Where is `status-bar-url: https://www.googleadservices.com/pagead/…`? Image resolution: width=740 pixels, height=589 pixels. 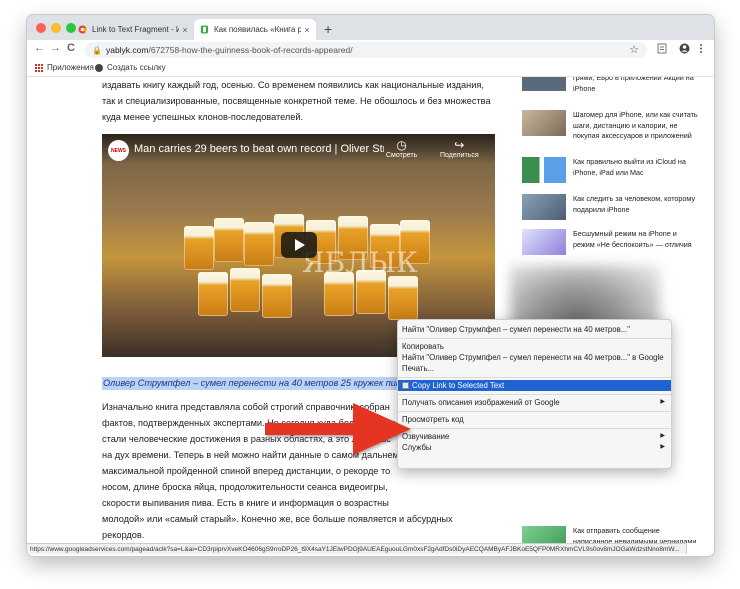
status-bar-url: https://www.googleadservices.com/pagead/… is located at coordinates (357, 548).